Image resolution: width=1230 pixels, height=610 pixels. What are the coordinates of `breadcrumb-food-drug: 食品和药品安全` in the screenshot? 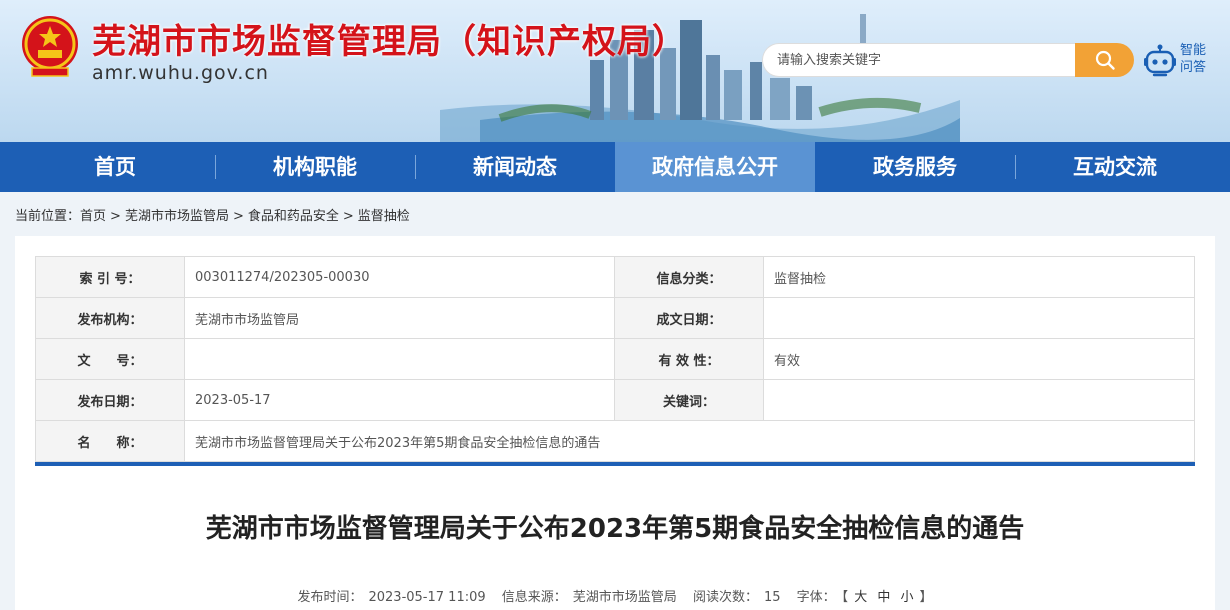 It's located at (293, 216).